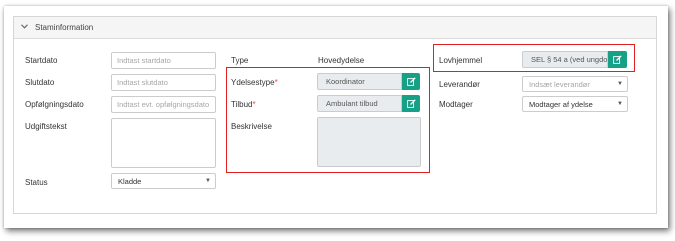 The image size is (675, 241). I want to click on type-value: Hovedydelse, so click(341, 60).